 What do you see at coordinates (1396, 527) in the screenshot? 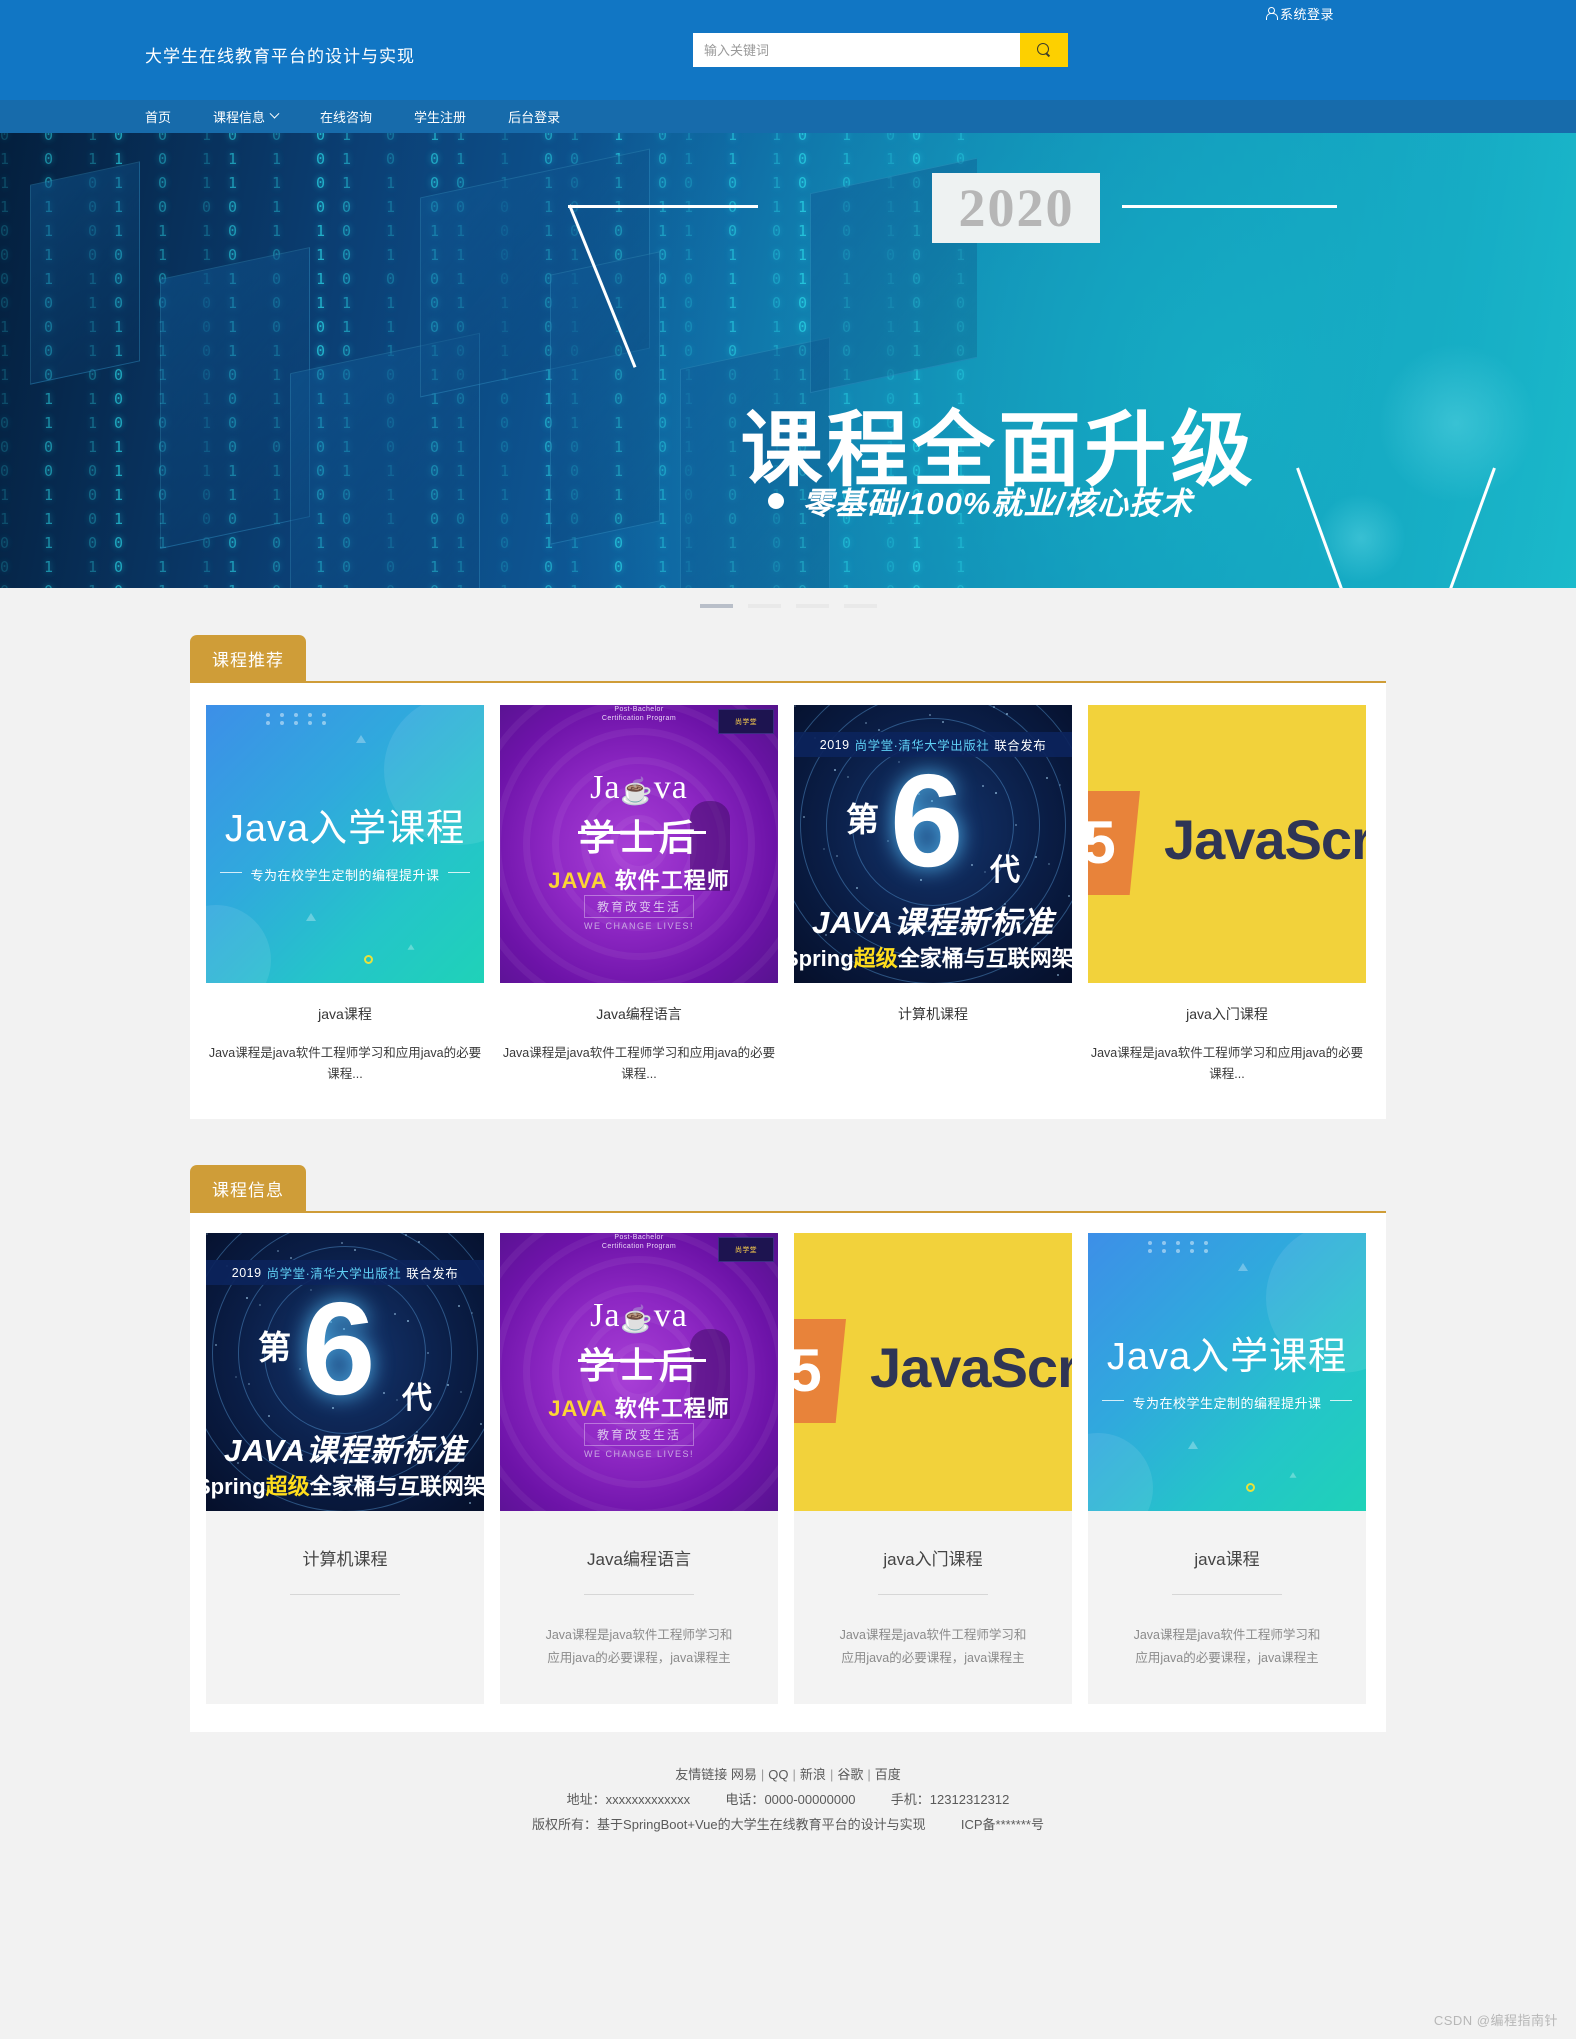
I see `hero-vee-decoration` at bounding box center [1396, 527].